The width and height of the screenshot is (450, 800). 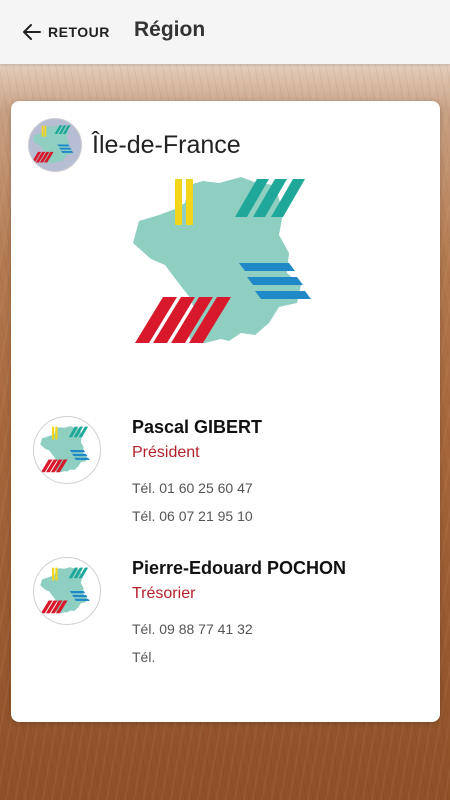 What do you see at coordinates (166, 144) in the screenshot?
I see `region-name: Île-de-France` at bounding box center [166, 144].